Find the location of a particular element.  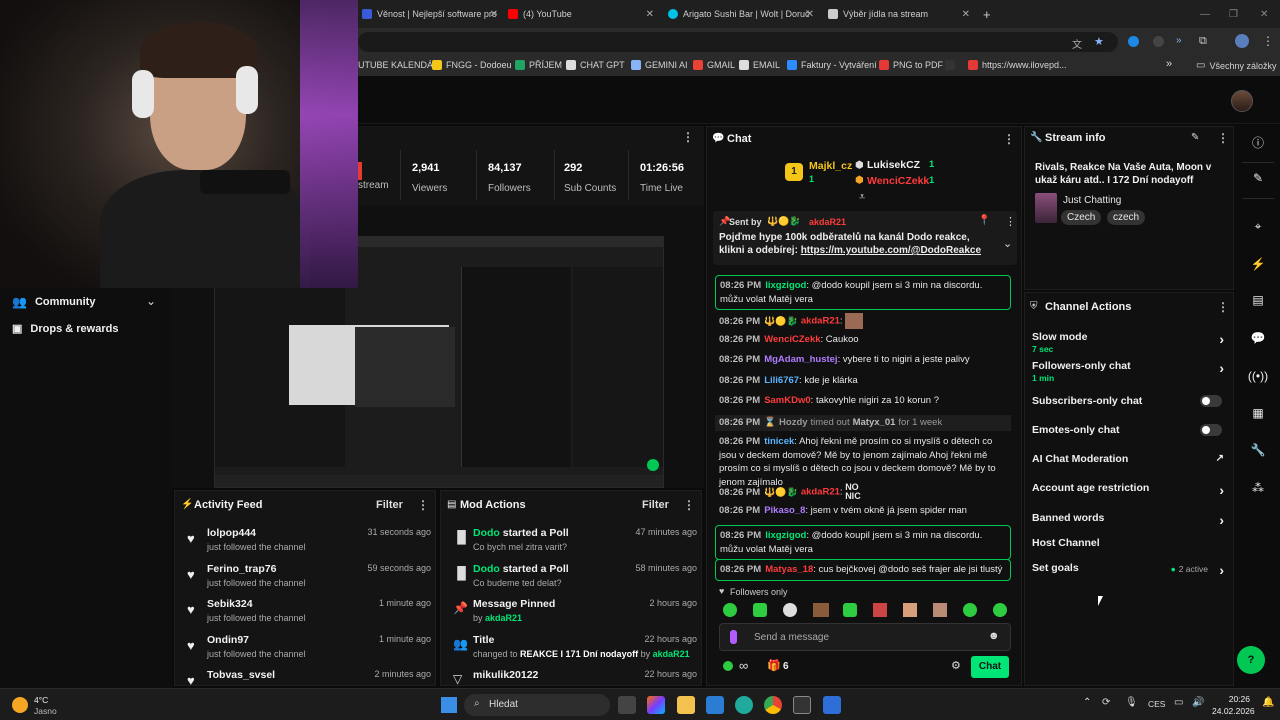

channel-action-host-channel: Host Channel is located at coordinates (1130, 543).